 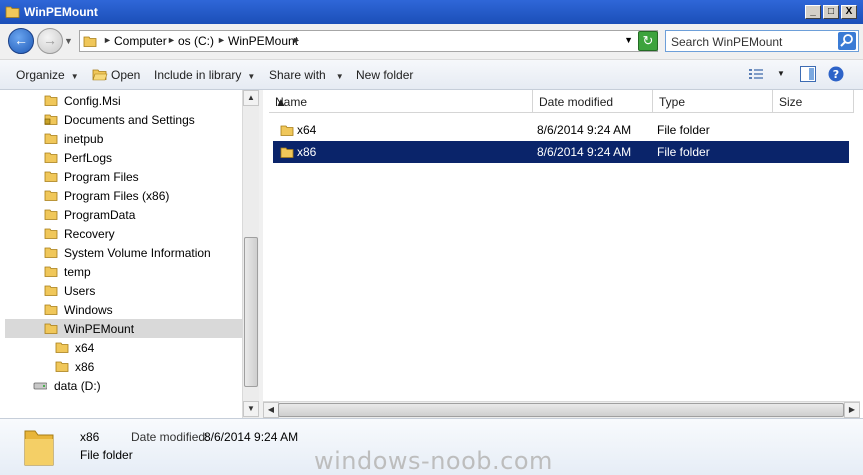 I want to click on column-date-label: Date modified, so click(x=576, y=102).